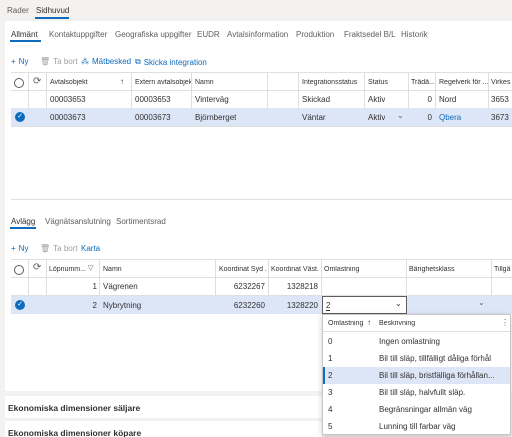 The height and width of the screenshot is (437, 512). What do you see at coordinates (416, 392) in the screenshot?
I see `dropdown-option: 3 Bil till släp, halvfullt släp.` at bounding box center [416, 392].